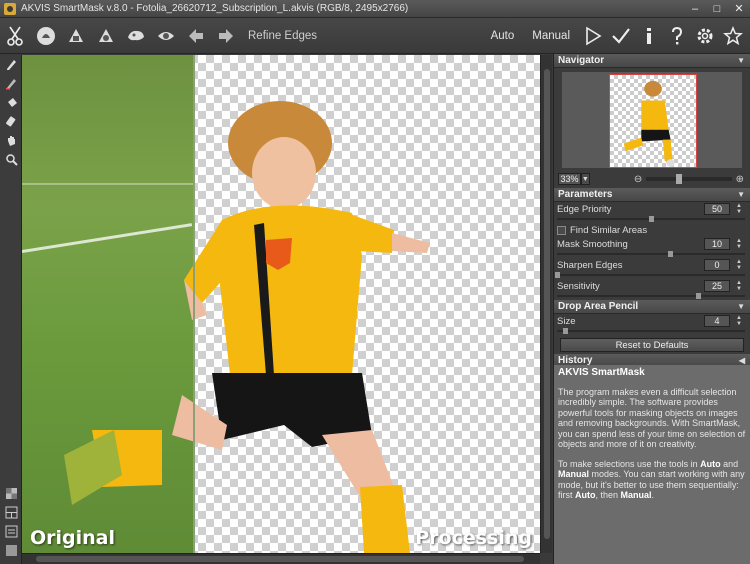 The width and height of the screenshot is (750, 564). I want to click on refine-edges-button: Refine Edges, so click(282, 36).